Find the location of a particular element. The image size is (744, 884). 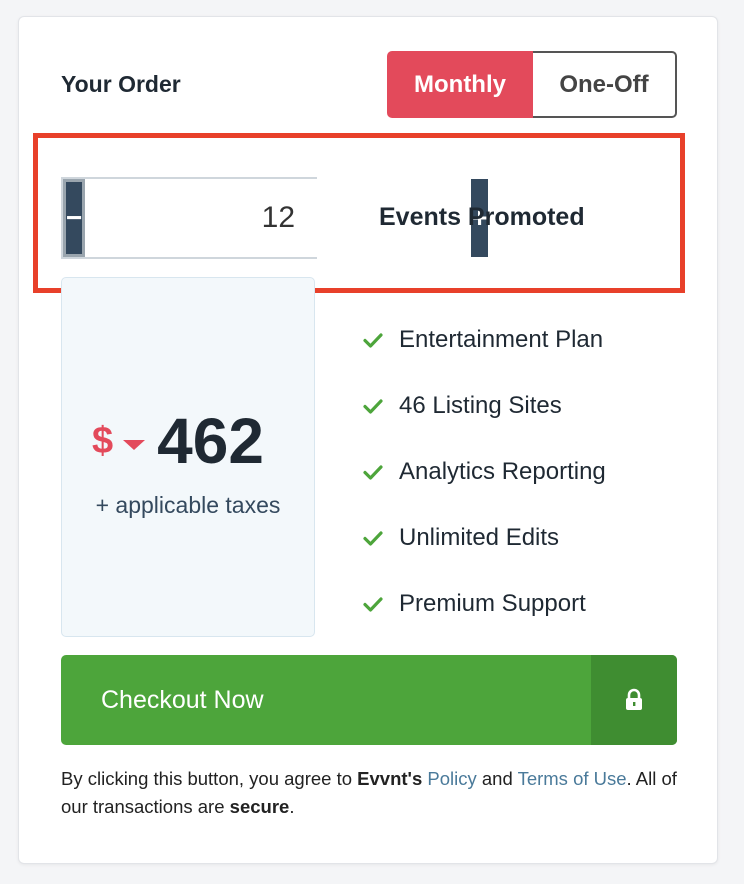

lock-icon is located at coordinates (634, 699).